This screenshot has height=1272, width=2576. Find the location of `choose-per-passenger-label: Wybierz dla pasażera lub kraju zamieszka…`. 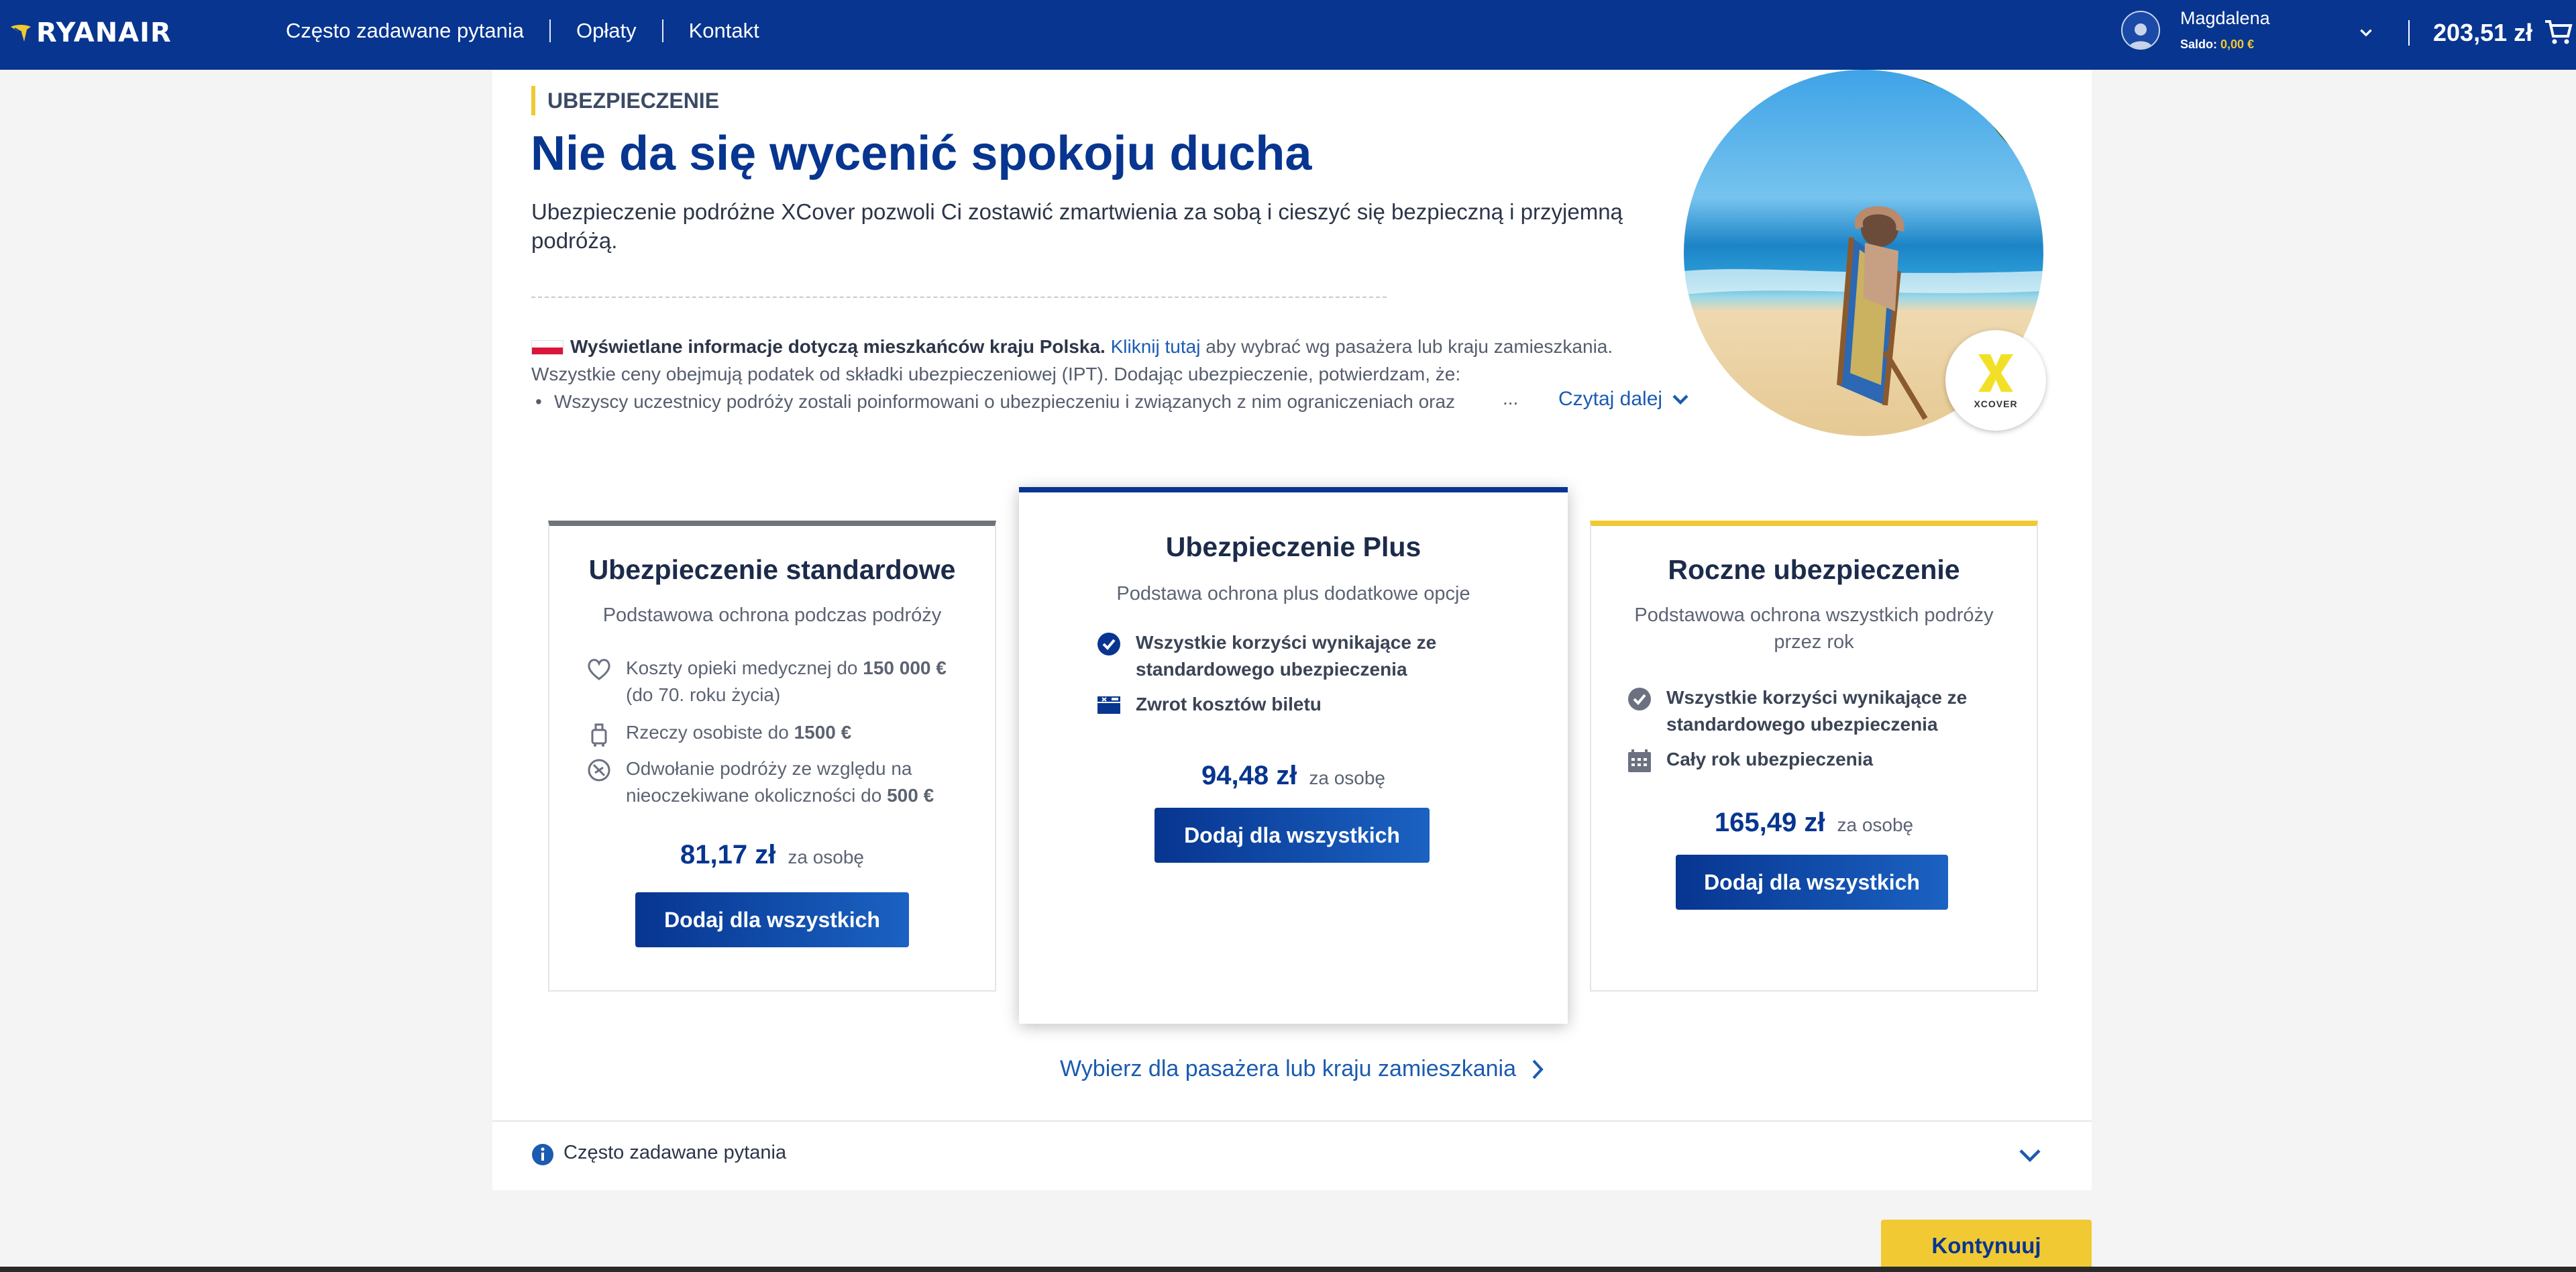

choose-per-passenger-label: Wybierz dla pasażera lub kraju zamieszka… is located at coordinates (1288, 1068).